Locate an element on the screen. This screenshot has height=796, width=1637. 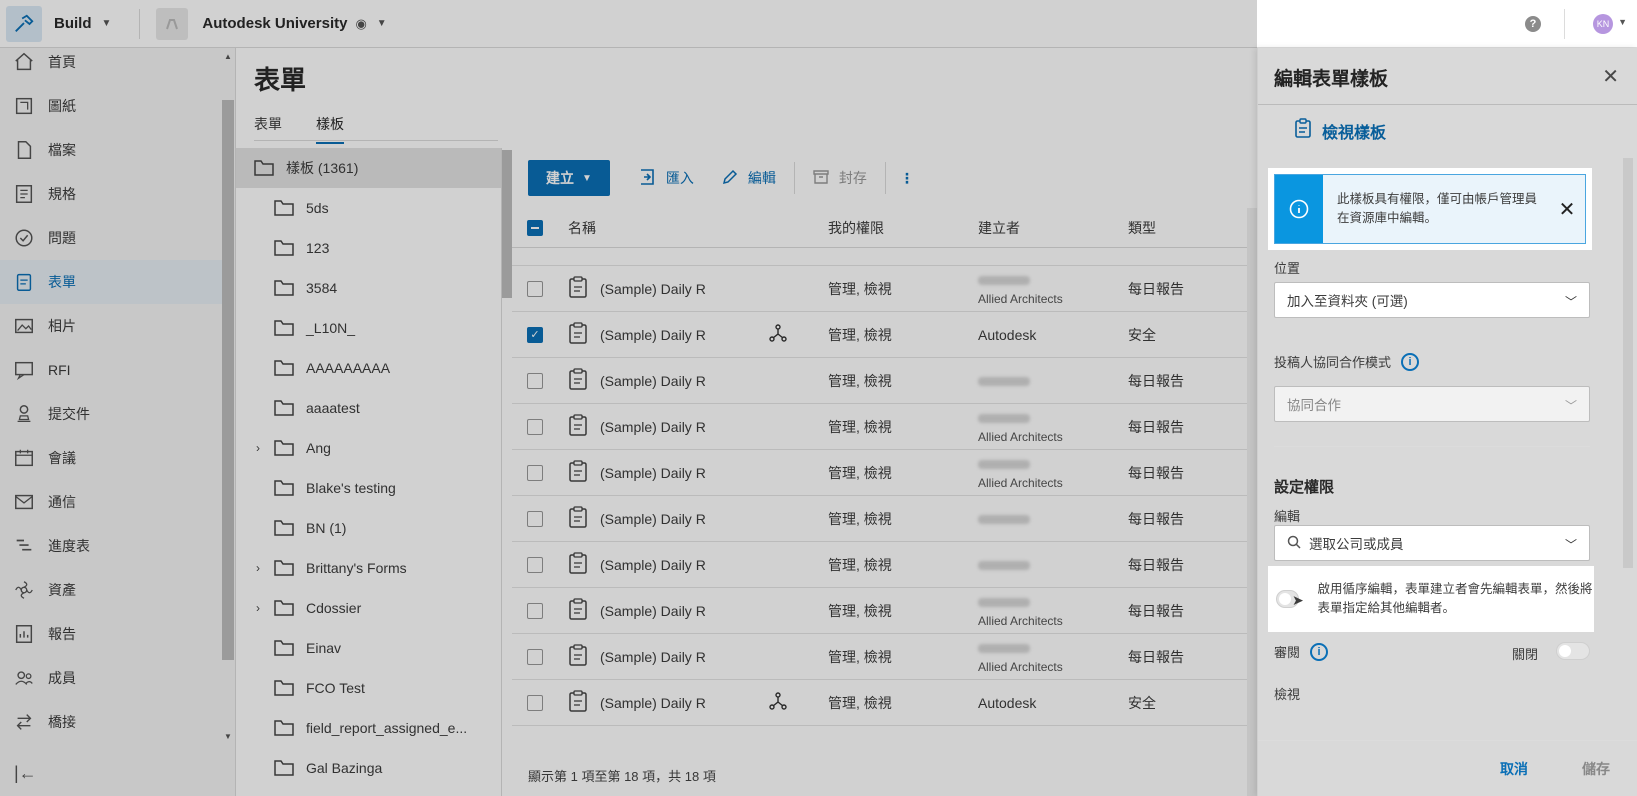
panel-scrollbar is located at coordinates (1628, 363).